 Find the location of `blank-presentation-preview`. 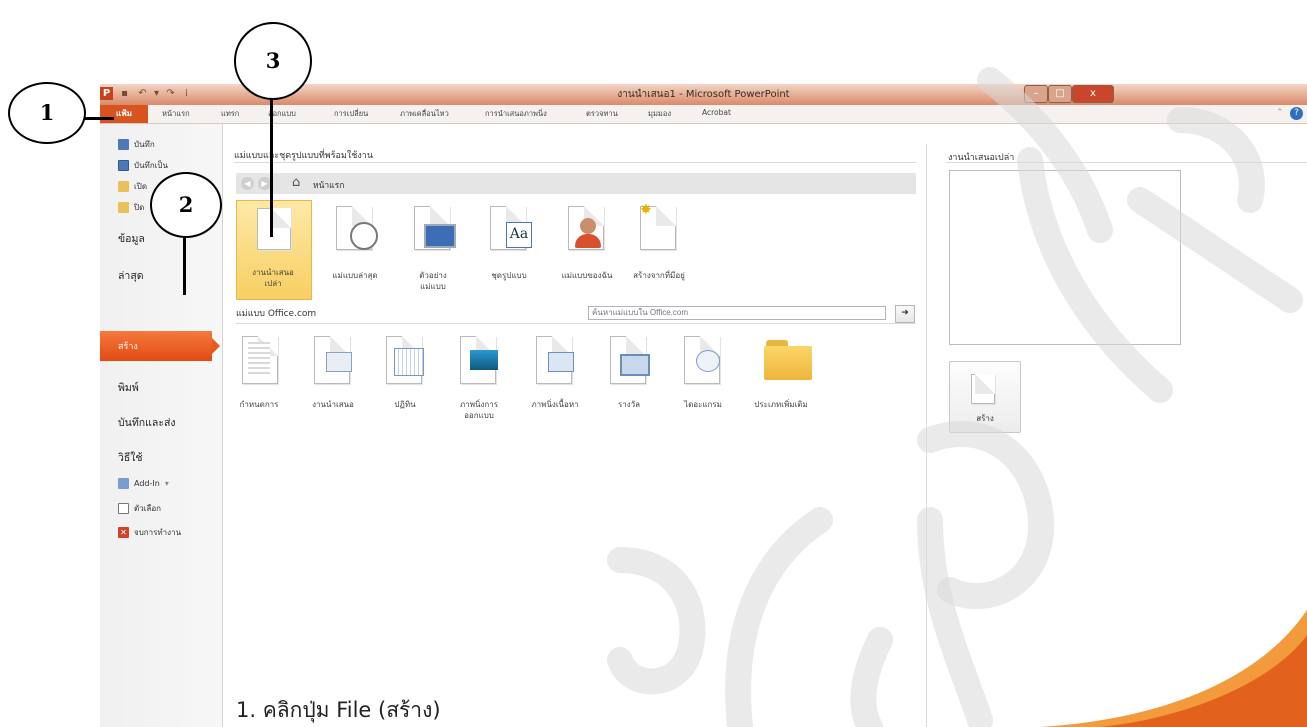

blank-presentation-preview is located at coordinates (1065, 257).